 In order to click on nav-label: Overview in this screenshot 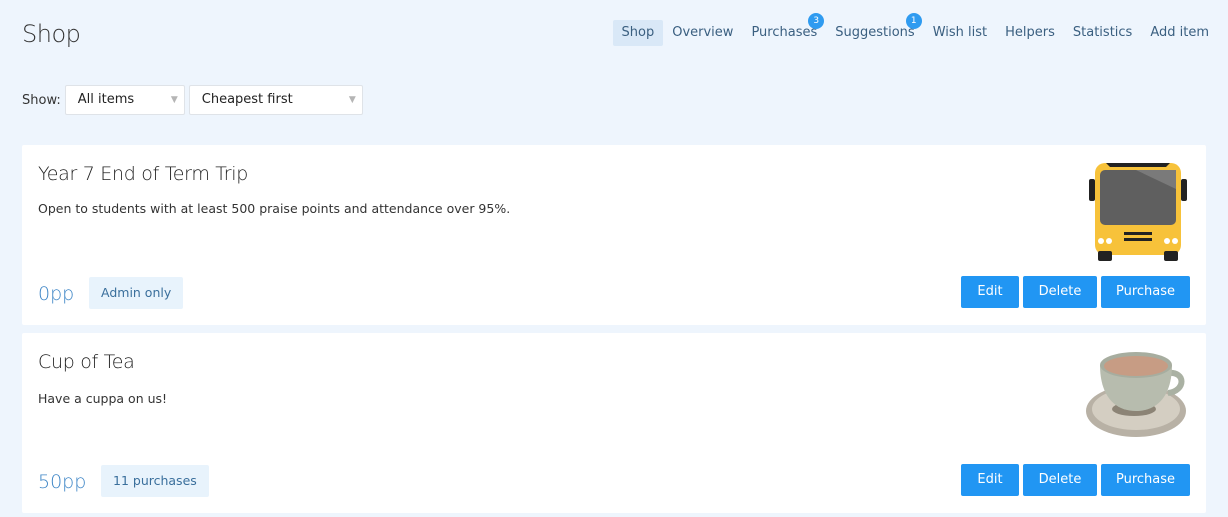, I will do `click(703, 32)`.